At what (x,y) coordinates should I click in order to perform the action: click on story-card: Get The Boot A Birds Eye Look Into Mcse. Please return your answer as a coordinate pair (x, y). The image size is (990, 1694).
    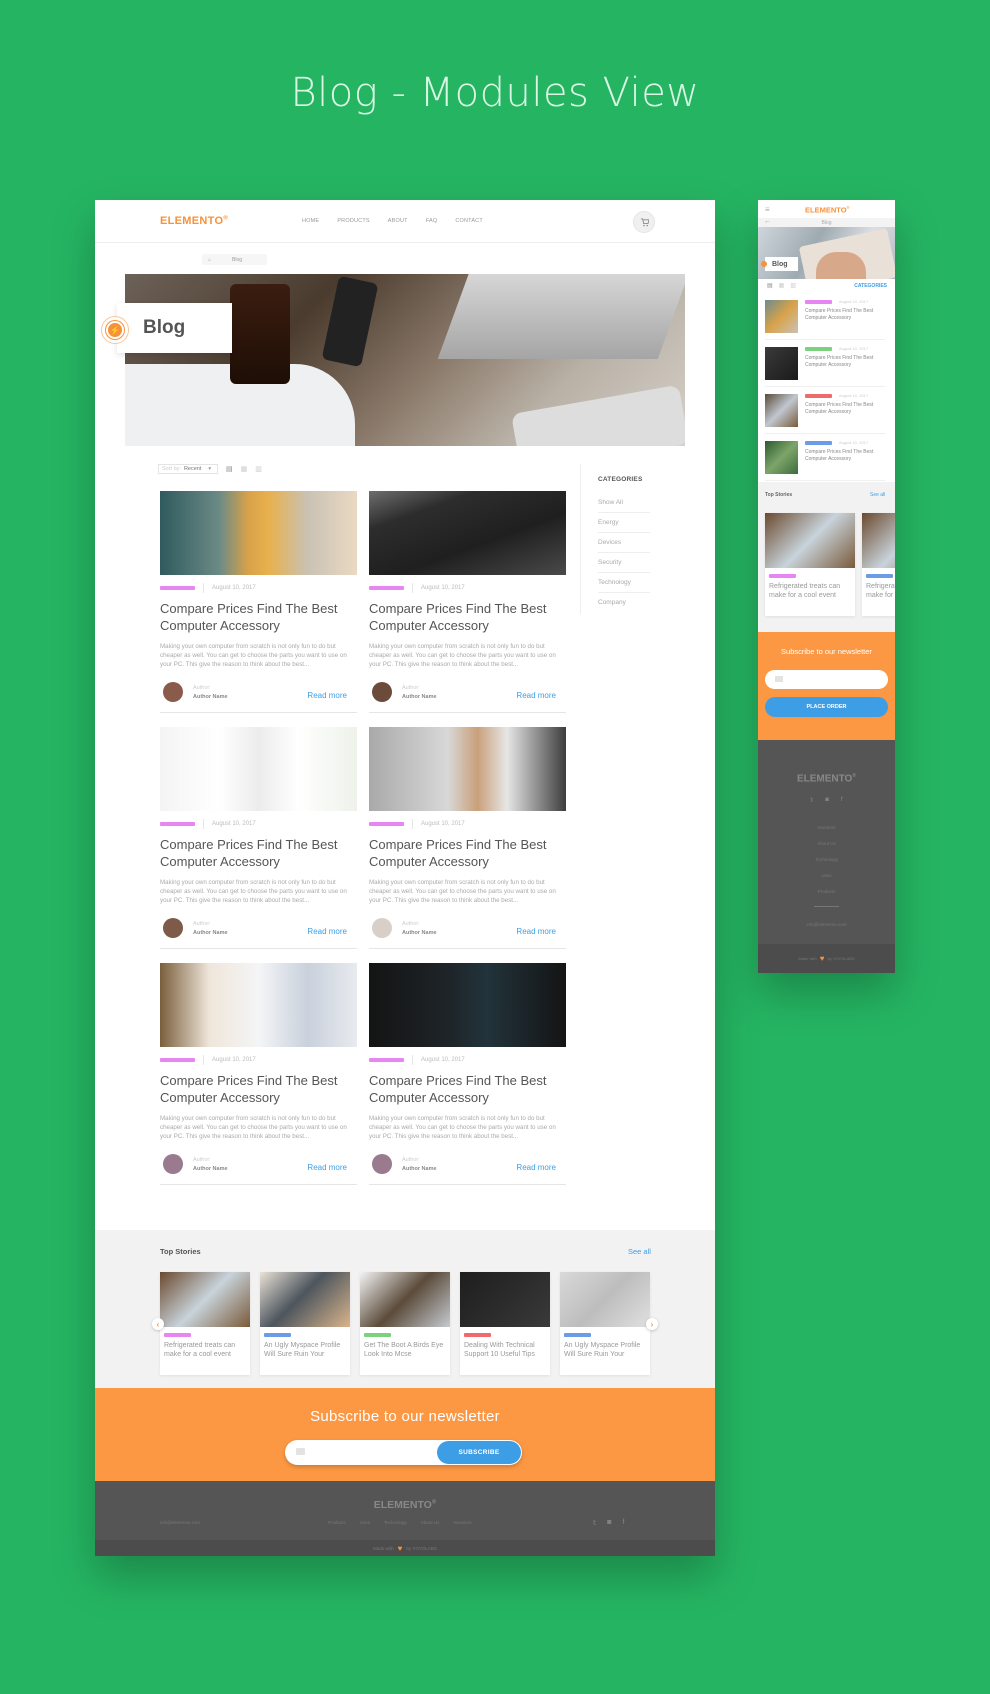
    Looking at the image, I should click on (405, 1323).